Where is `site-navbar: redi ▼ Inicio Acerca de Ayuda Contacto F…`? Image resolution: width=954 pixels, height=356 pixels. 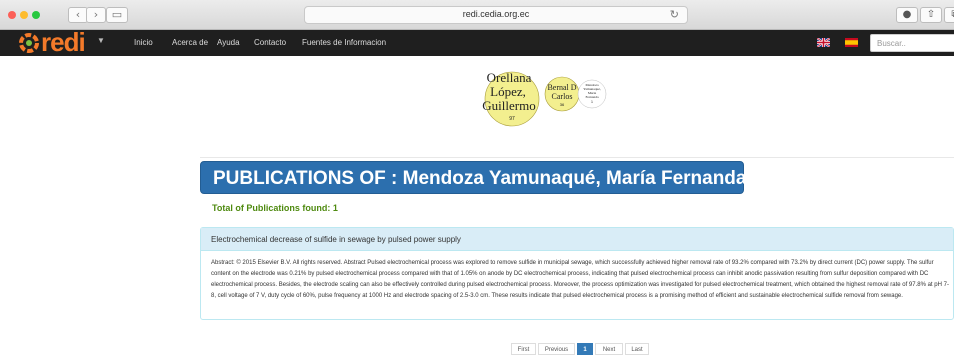
site-navbar: redi ▼ Inicio Acerca de Ayuda Contacto F… is located at coordinates (477, 42).